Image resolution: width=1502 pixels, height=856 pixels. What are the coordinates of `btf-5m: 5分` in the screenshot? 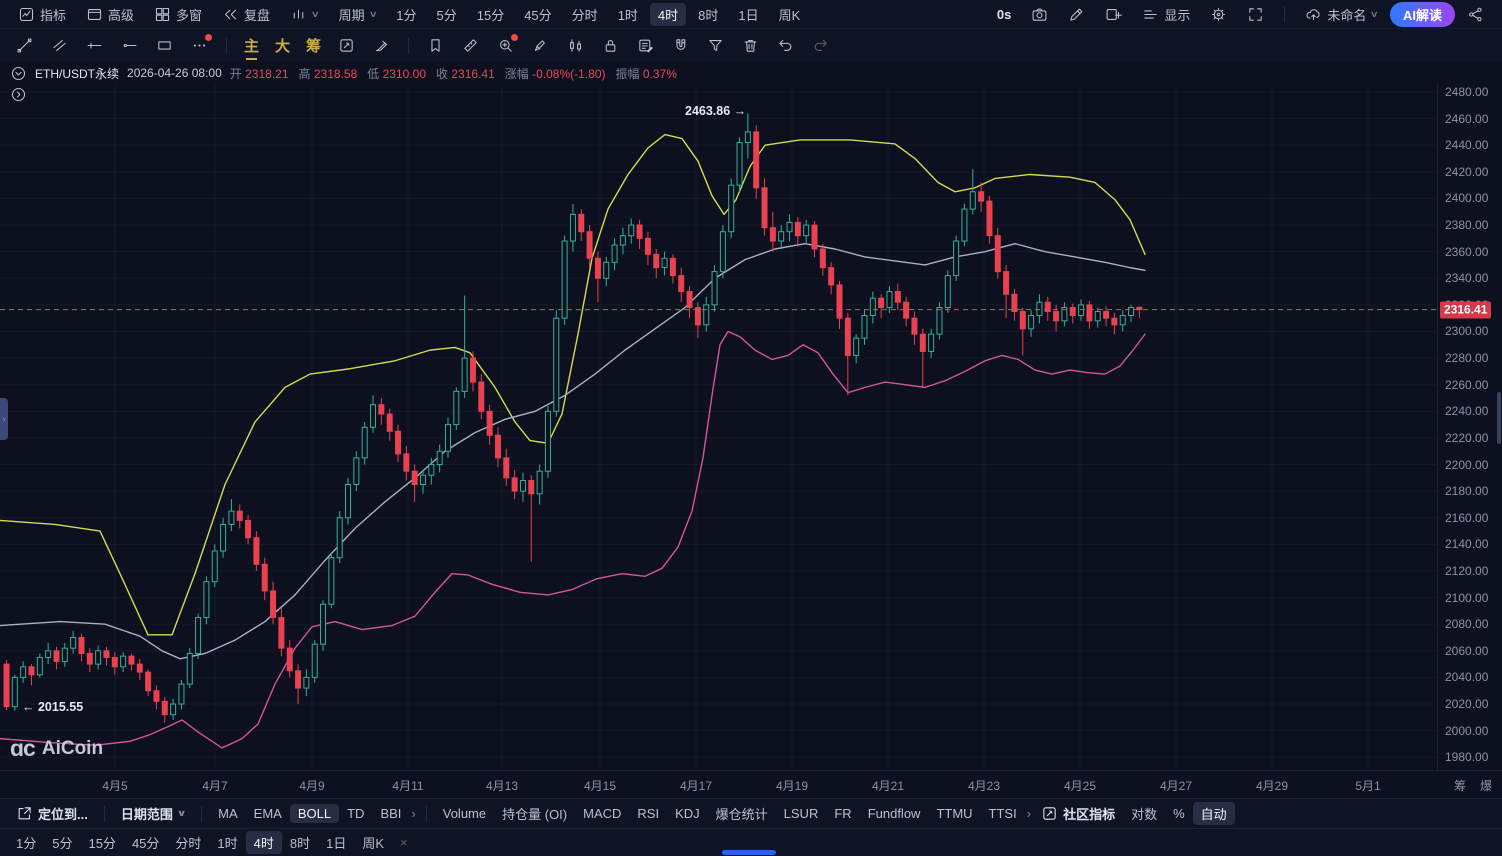 It's located at (62, 842).